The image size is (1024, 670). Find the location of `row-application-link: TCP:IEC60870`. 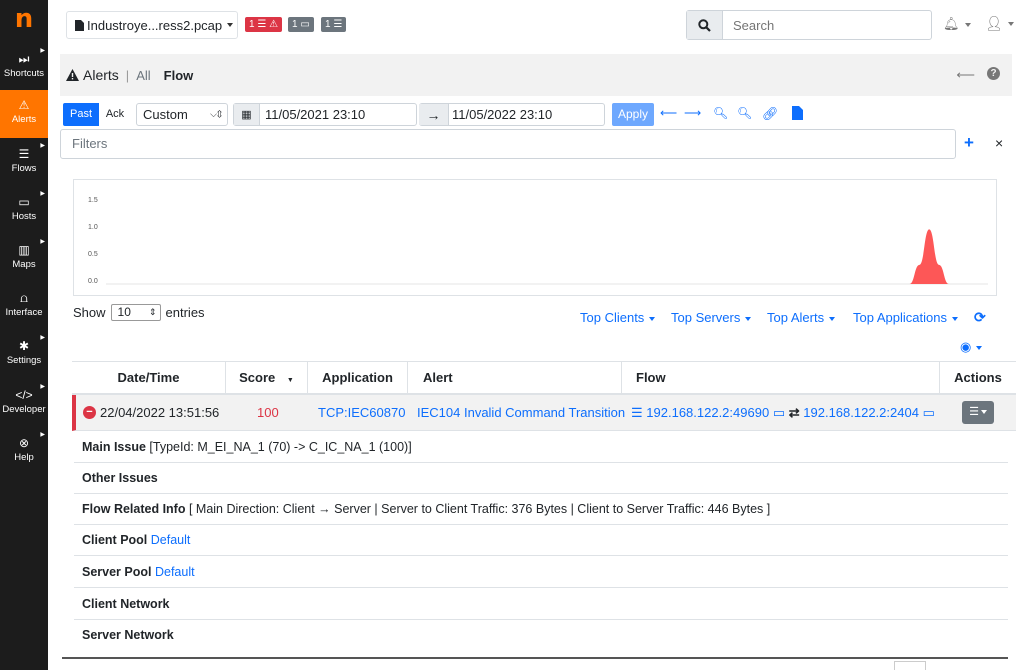

row-application-link: TCP:IEC60870 is located at coordinates (361, 412).